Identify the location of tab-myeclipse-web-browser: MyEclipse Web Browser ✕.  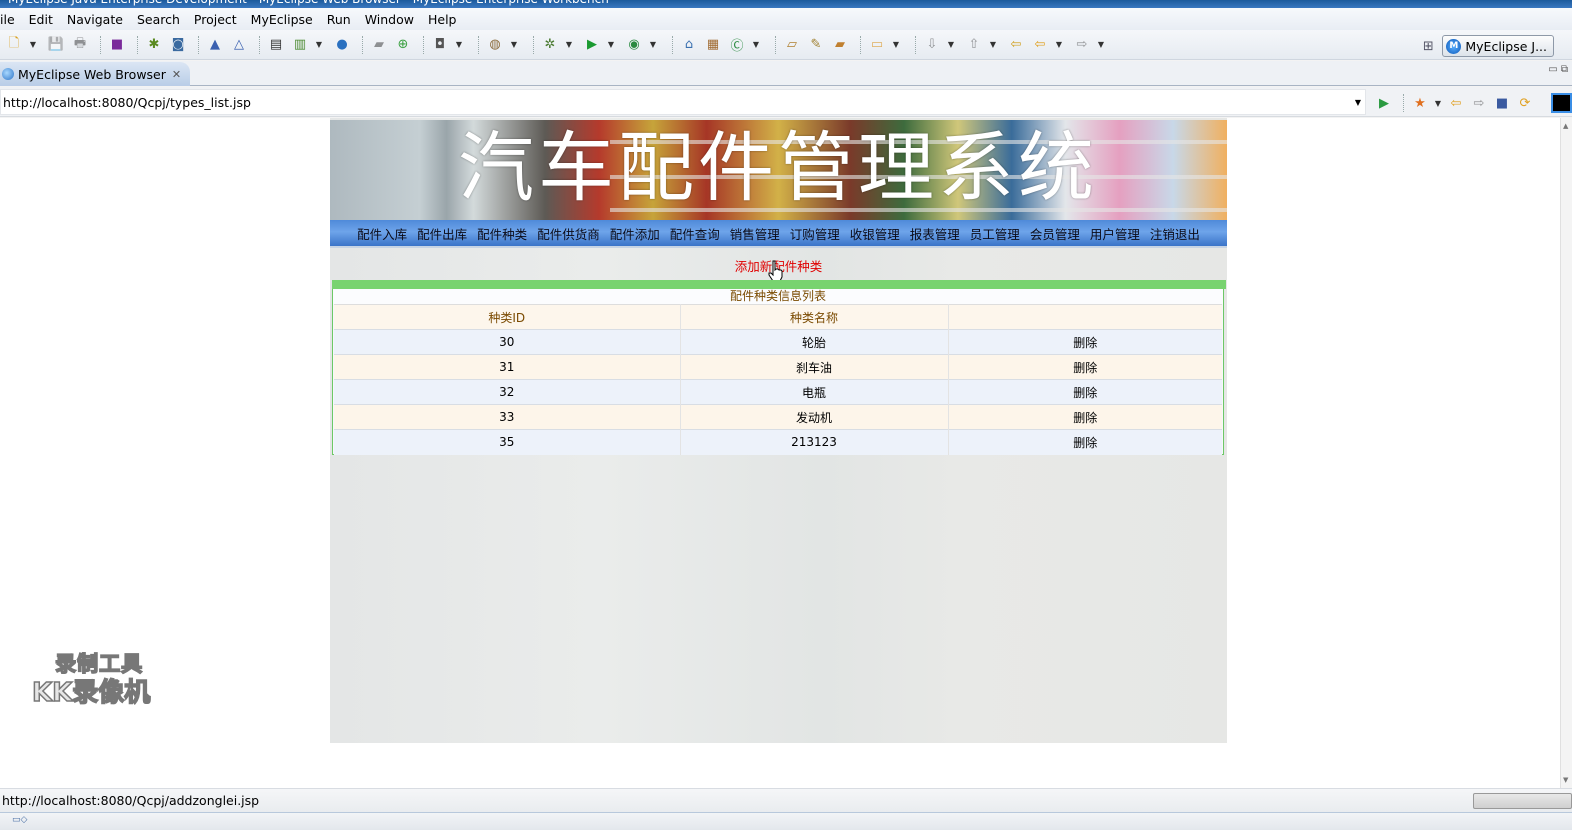
(95, 74).